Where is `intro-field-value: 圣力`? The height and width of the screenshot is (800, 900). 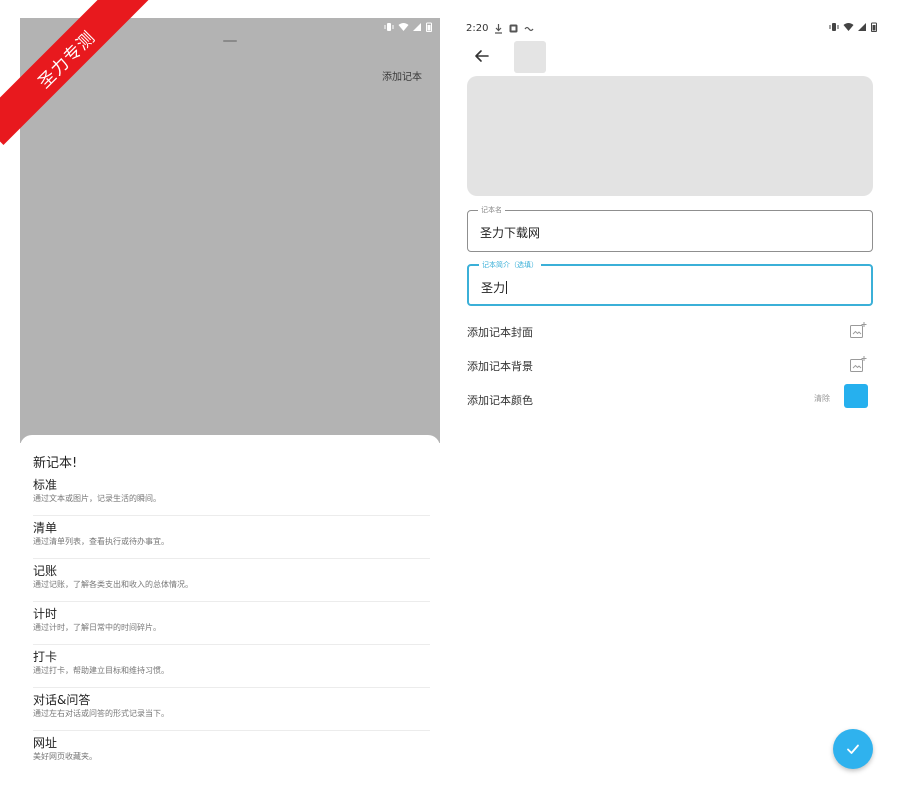
intro-field-value: 圣力 is located at coordinates (493, 288).